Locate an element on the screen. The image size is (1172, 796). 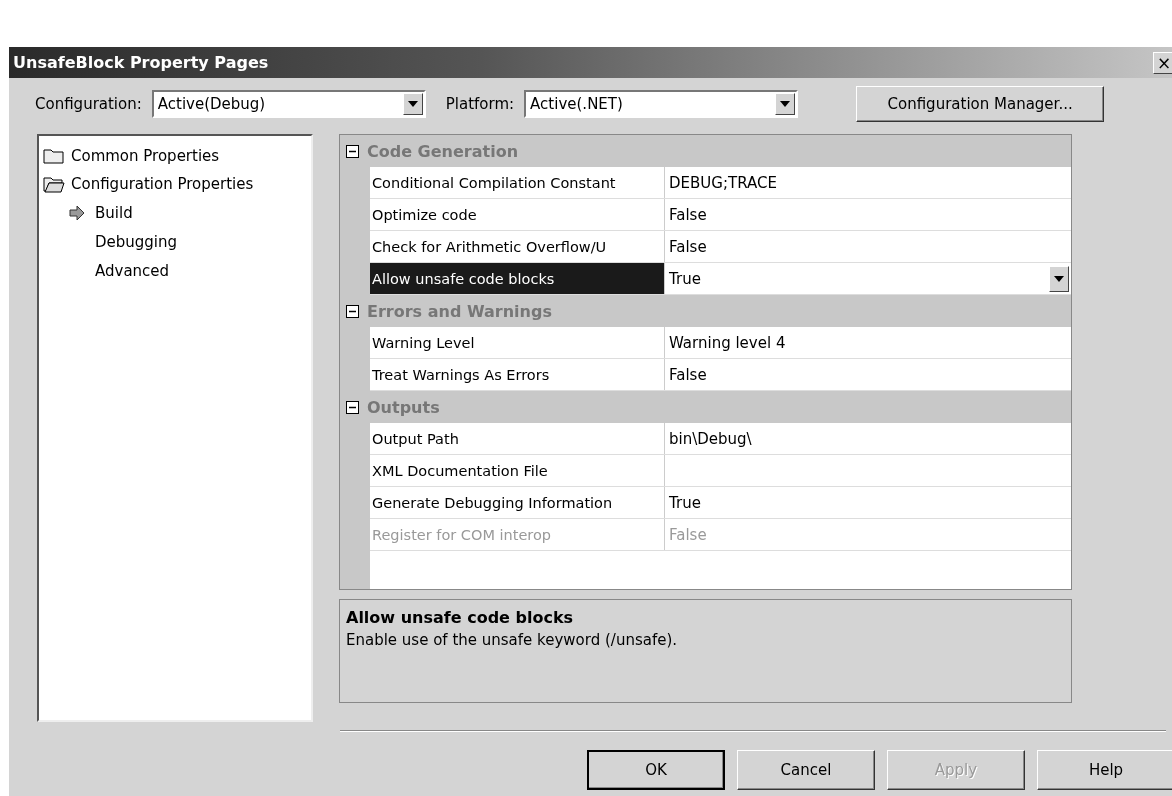
property-name: Generate Debugging Information is located at coordinates (517, 502).